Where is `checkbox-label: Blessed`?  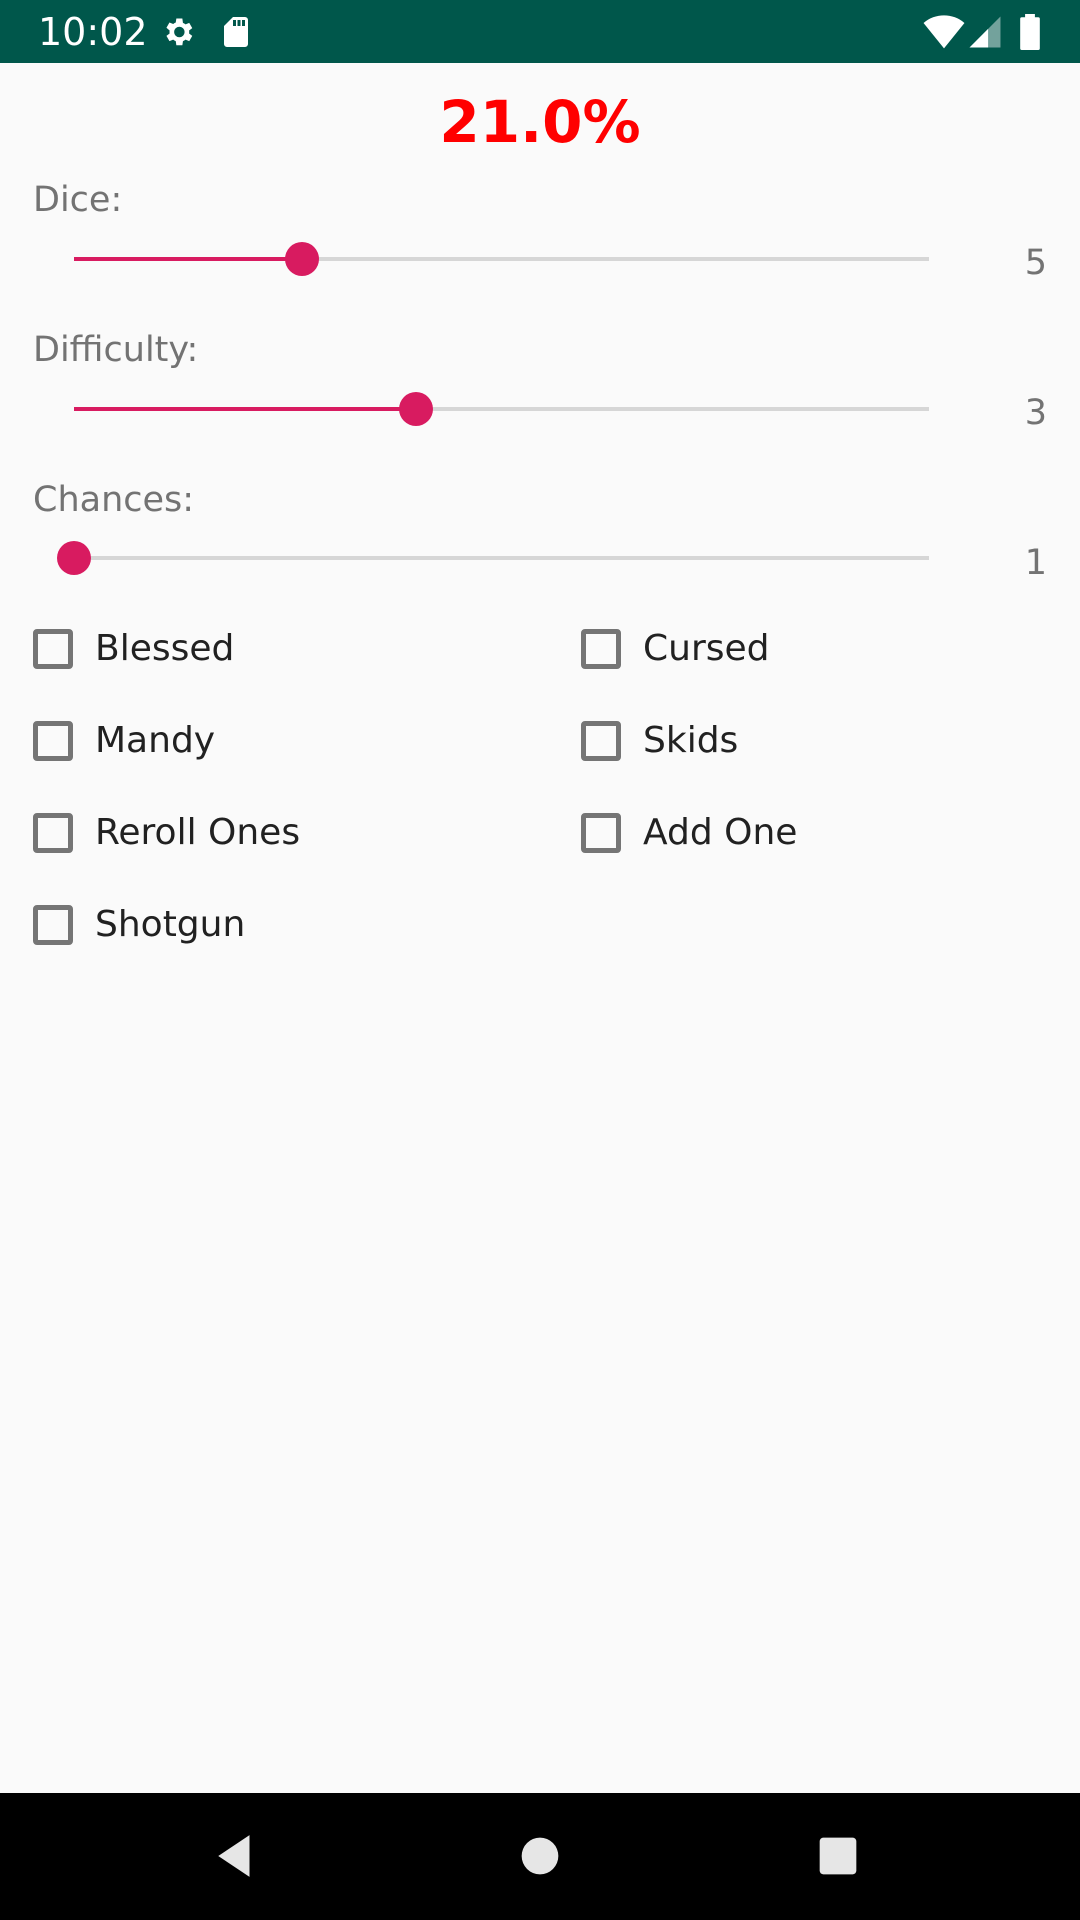
checkbox-label: Blessed is located at coordinates (165, 648).